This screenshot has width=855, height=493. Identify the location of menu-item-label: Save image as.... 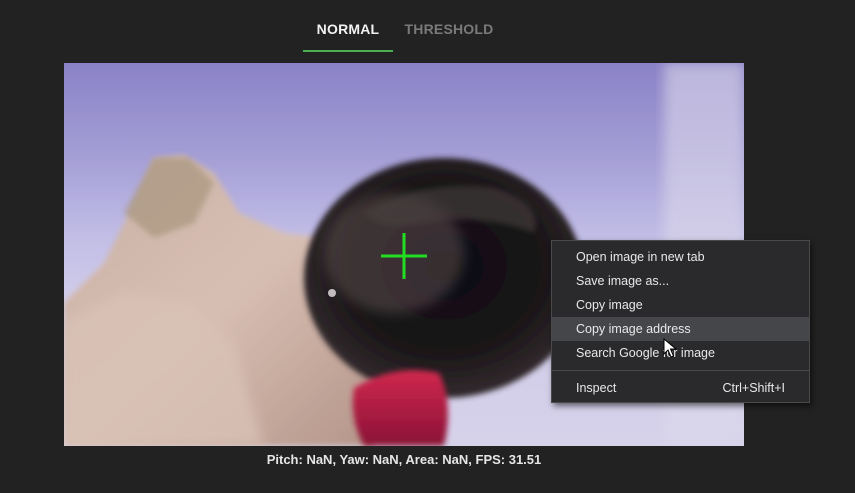
(623, 281).